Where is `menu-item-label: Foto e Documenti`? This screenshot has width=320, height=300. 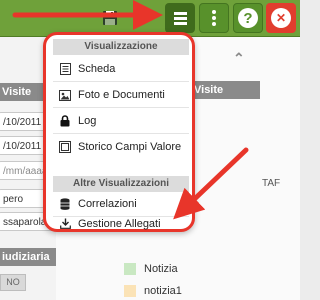
menu-item-label: Foto e Documenti is located at coordinates (121, 95).